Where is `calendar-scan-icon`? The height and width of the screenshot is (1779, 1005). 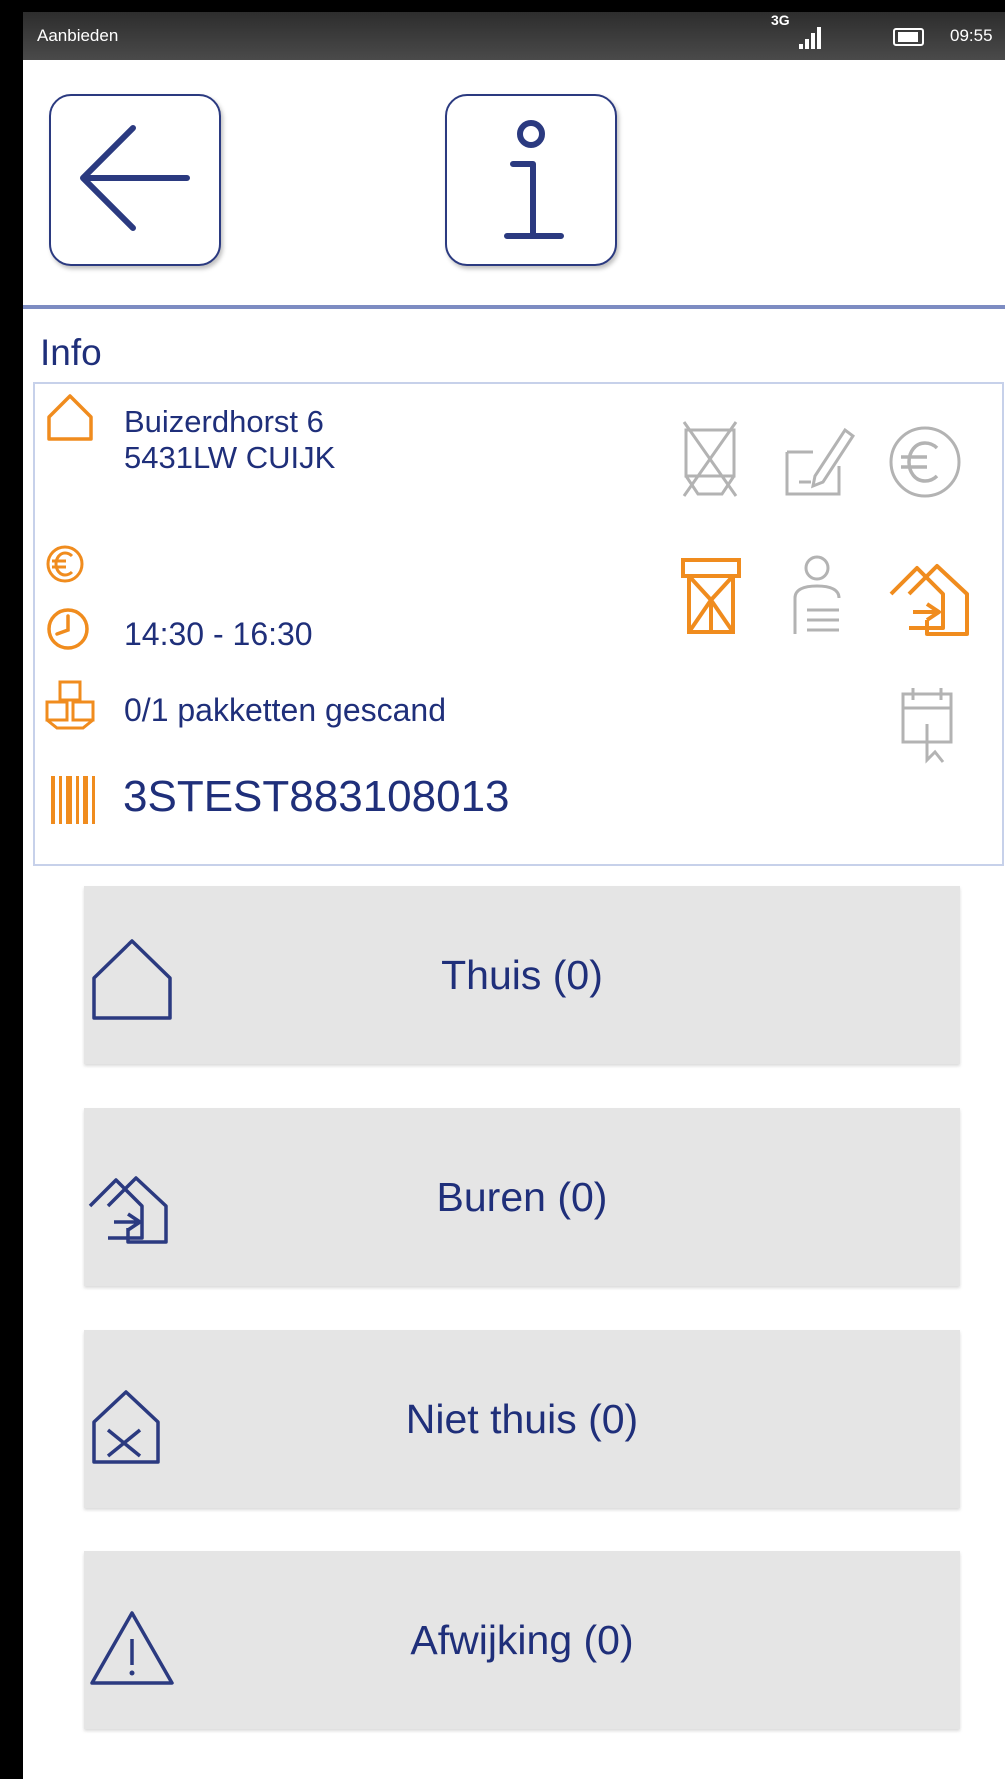
calendar-scan-icon is located at coordinates (927, 726).